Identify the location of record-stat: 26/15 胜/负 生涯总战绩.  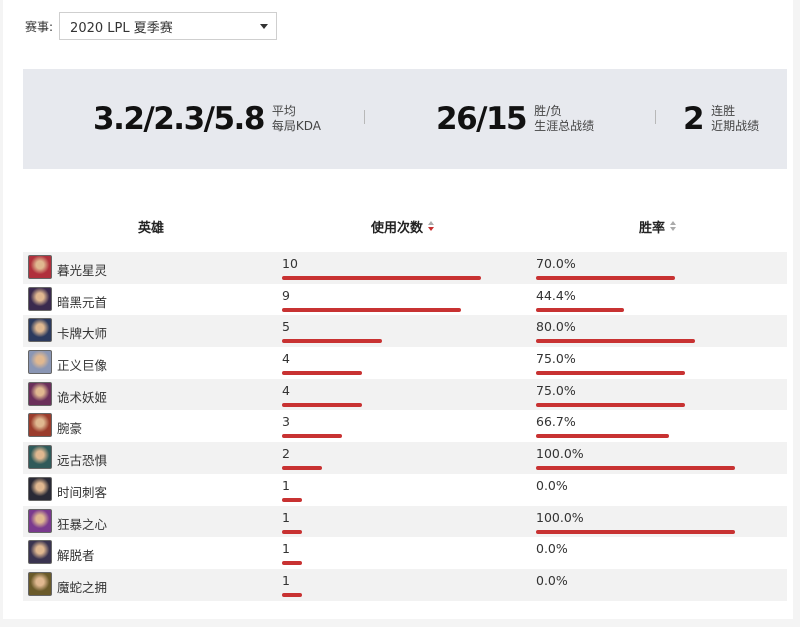
(515, 119).